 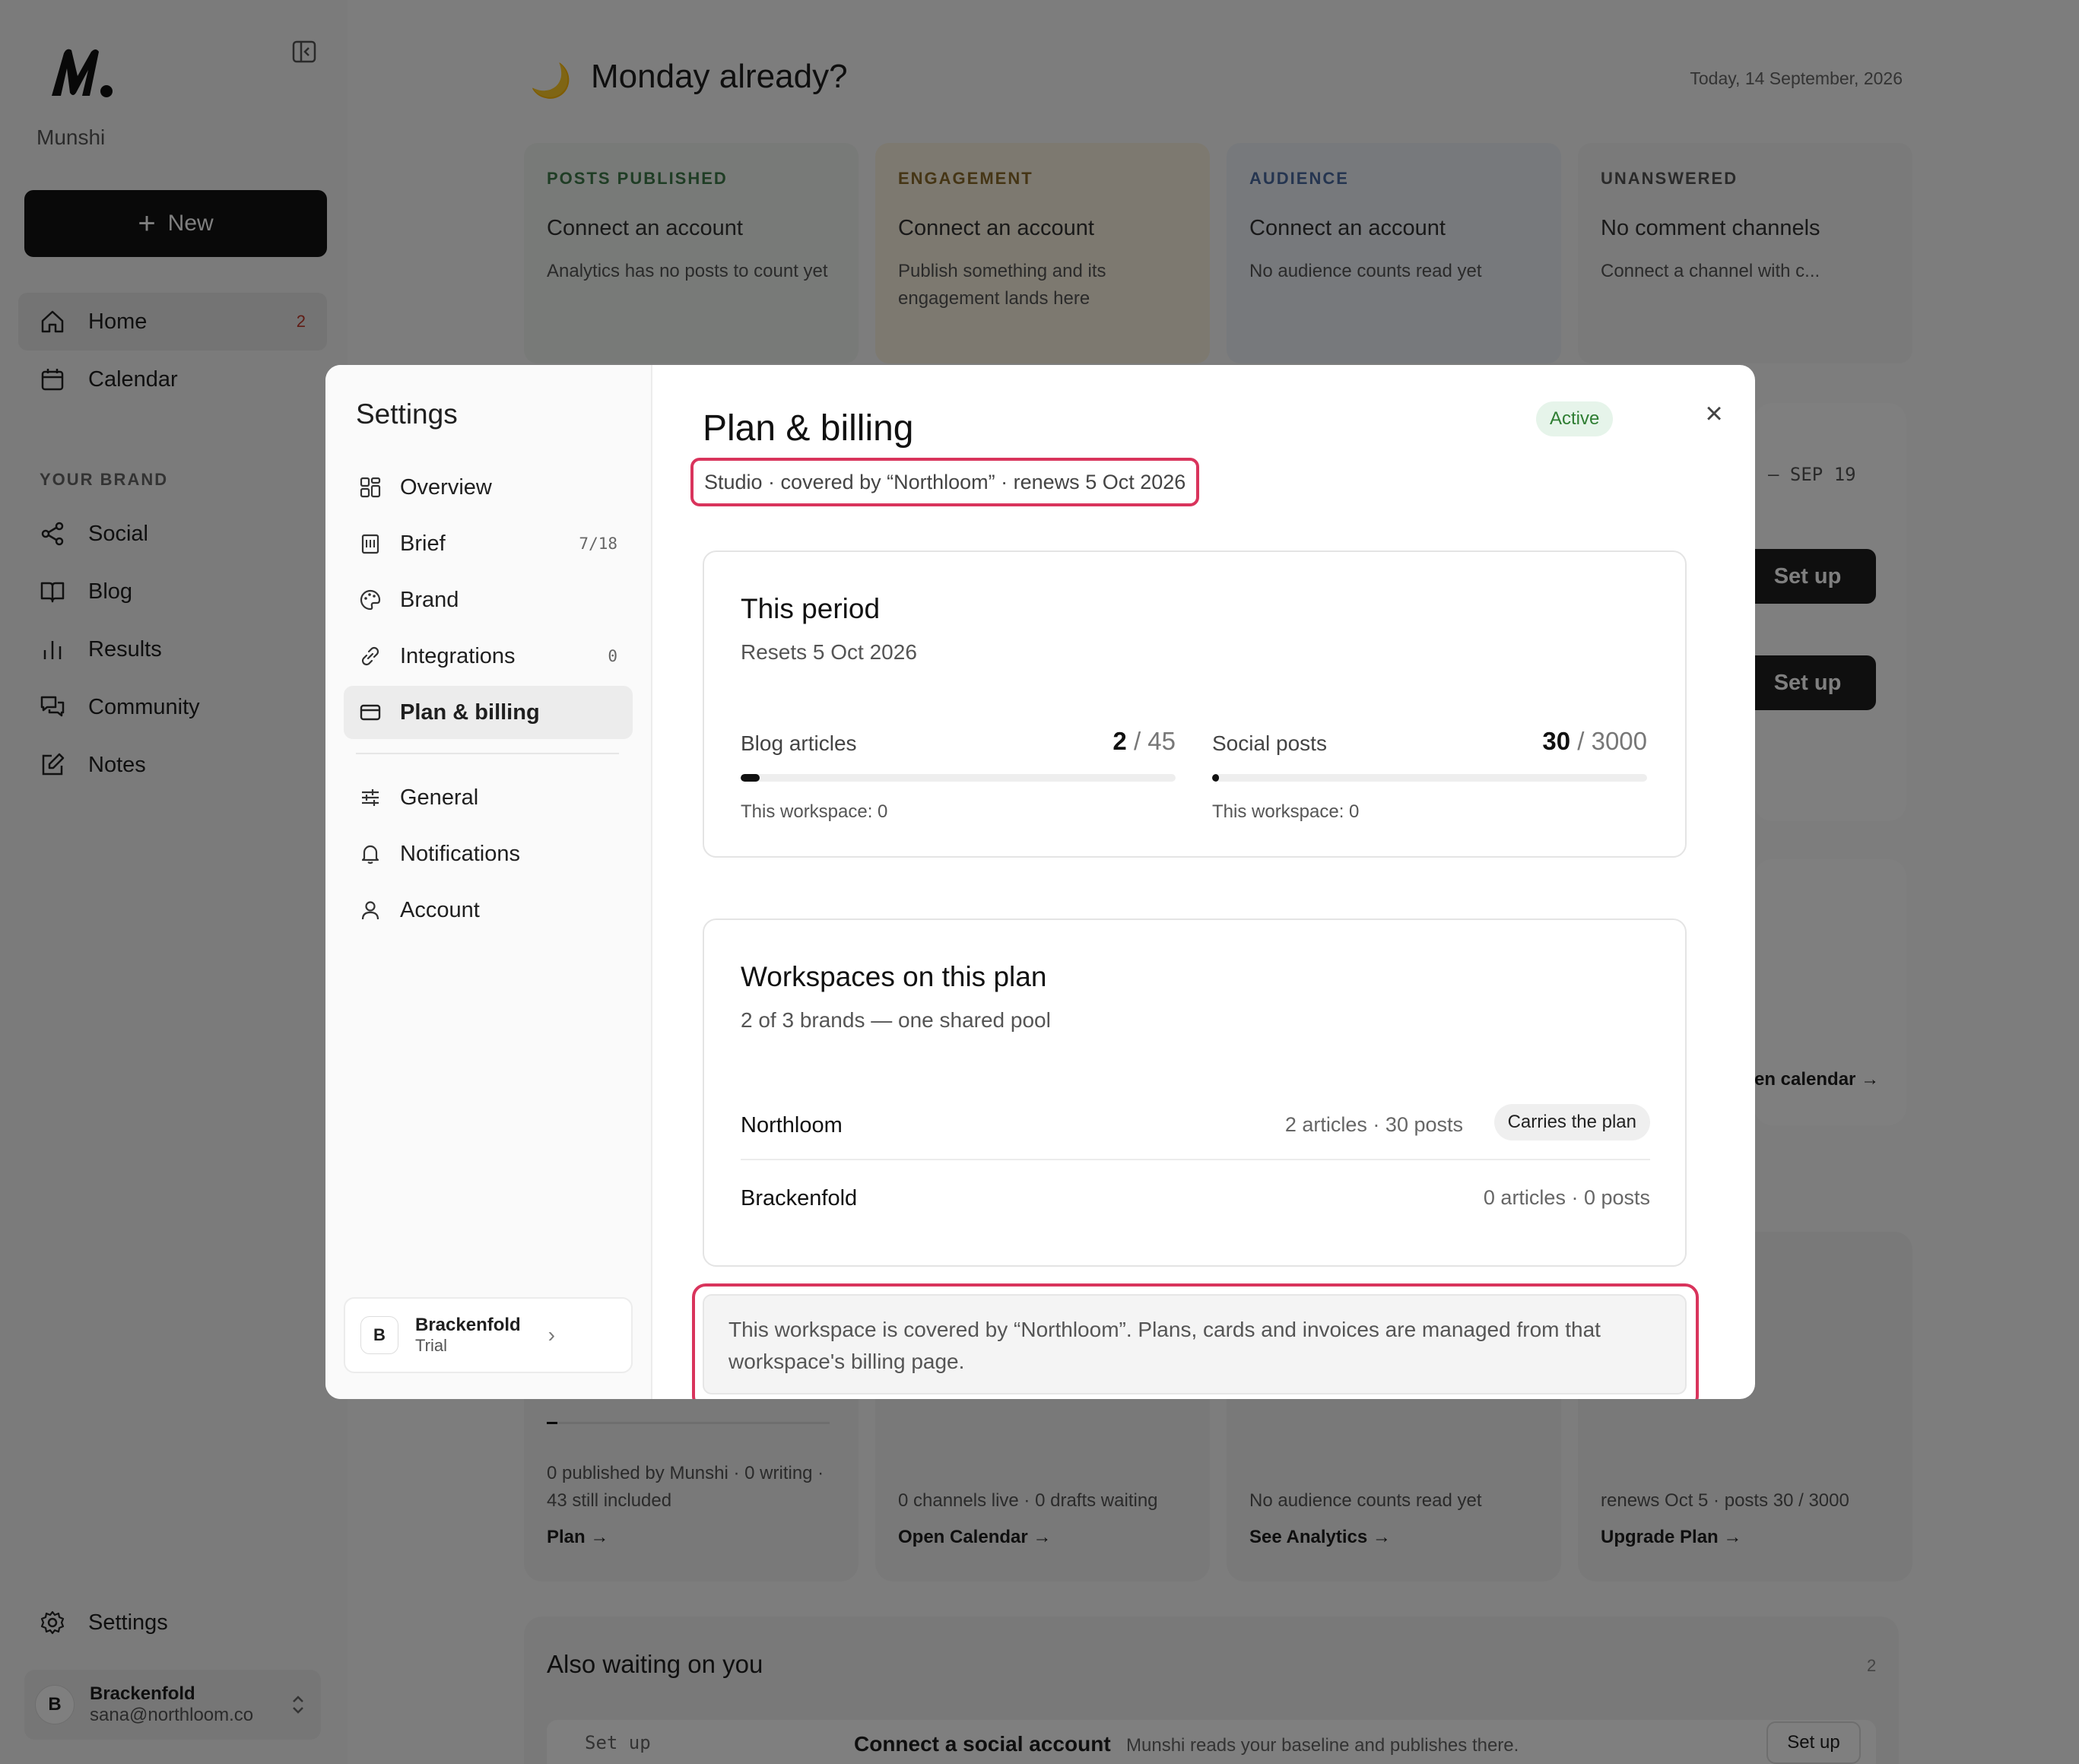 What do you see at coordinates (894, 977) in the screenshot?
I see `workspaces-title: Workspaces on this plan` at bounding box center [894, 977].